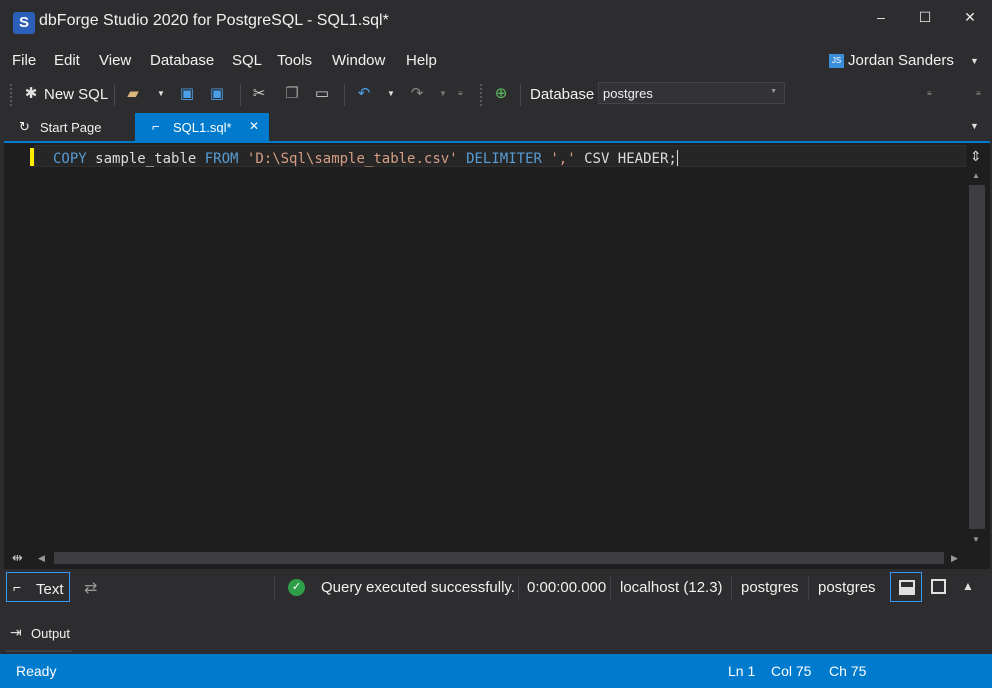 This screenshot has height=688, width=992. Describe the element at coordinates (970, 17) in the screenshot. I see `close-window-button: ✕` at that location.